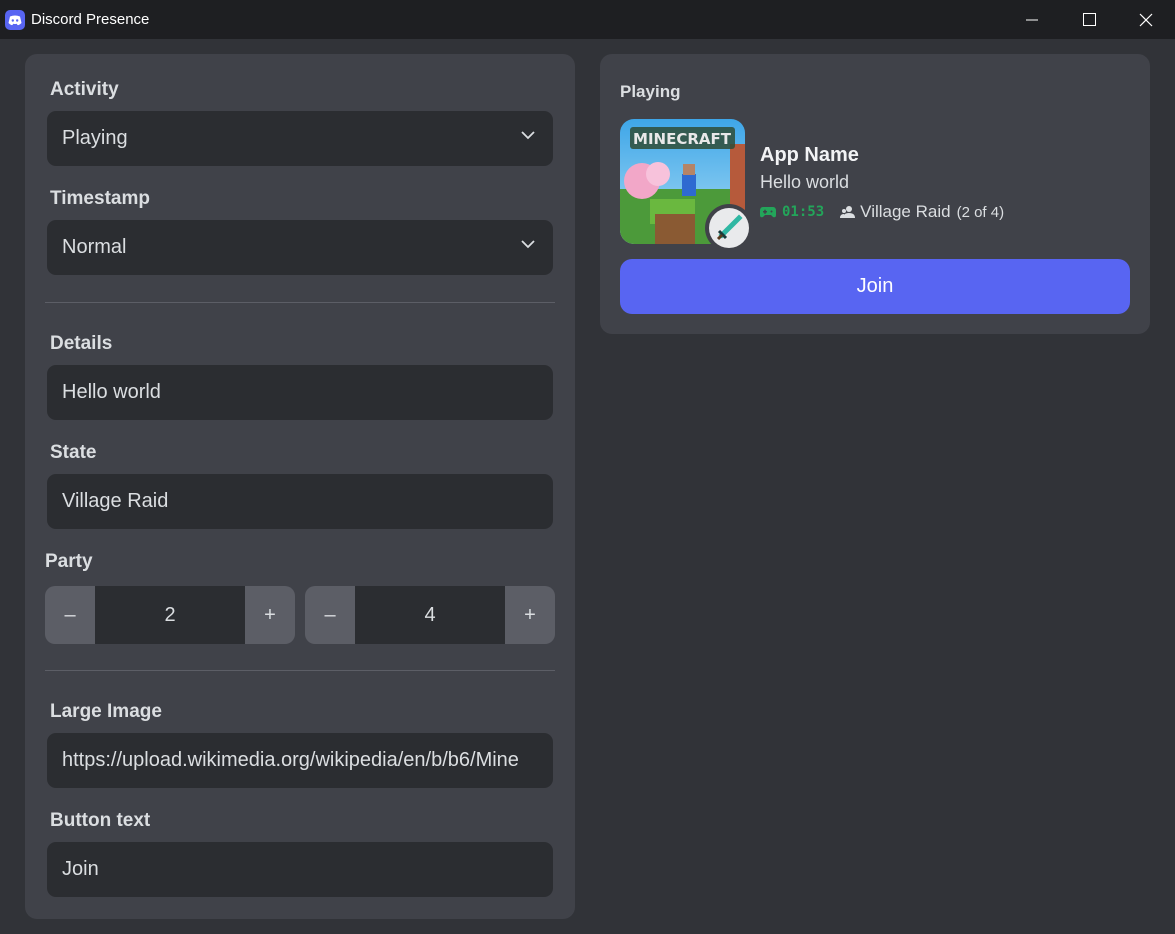  I want to click on elapsed-timer: 01:53, so click(803, 212).